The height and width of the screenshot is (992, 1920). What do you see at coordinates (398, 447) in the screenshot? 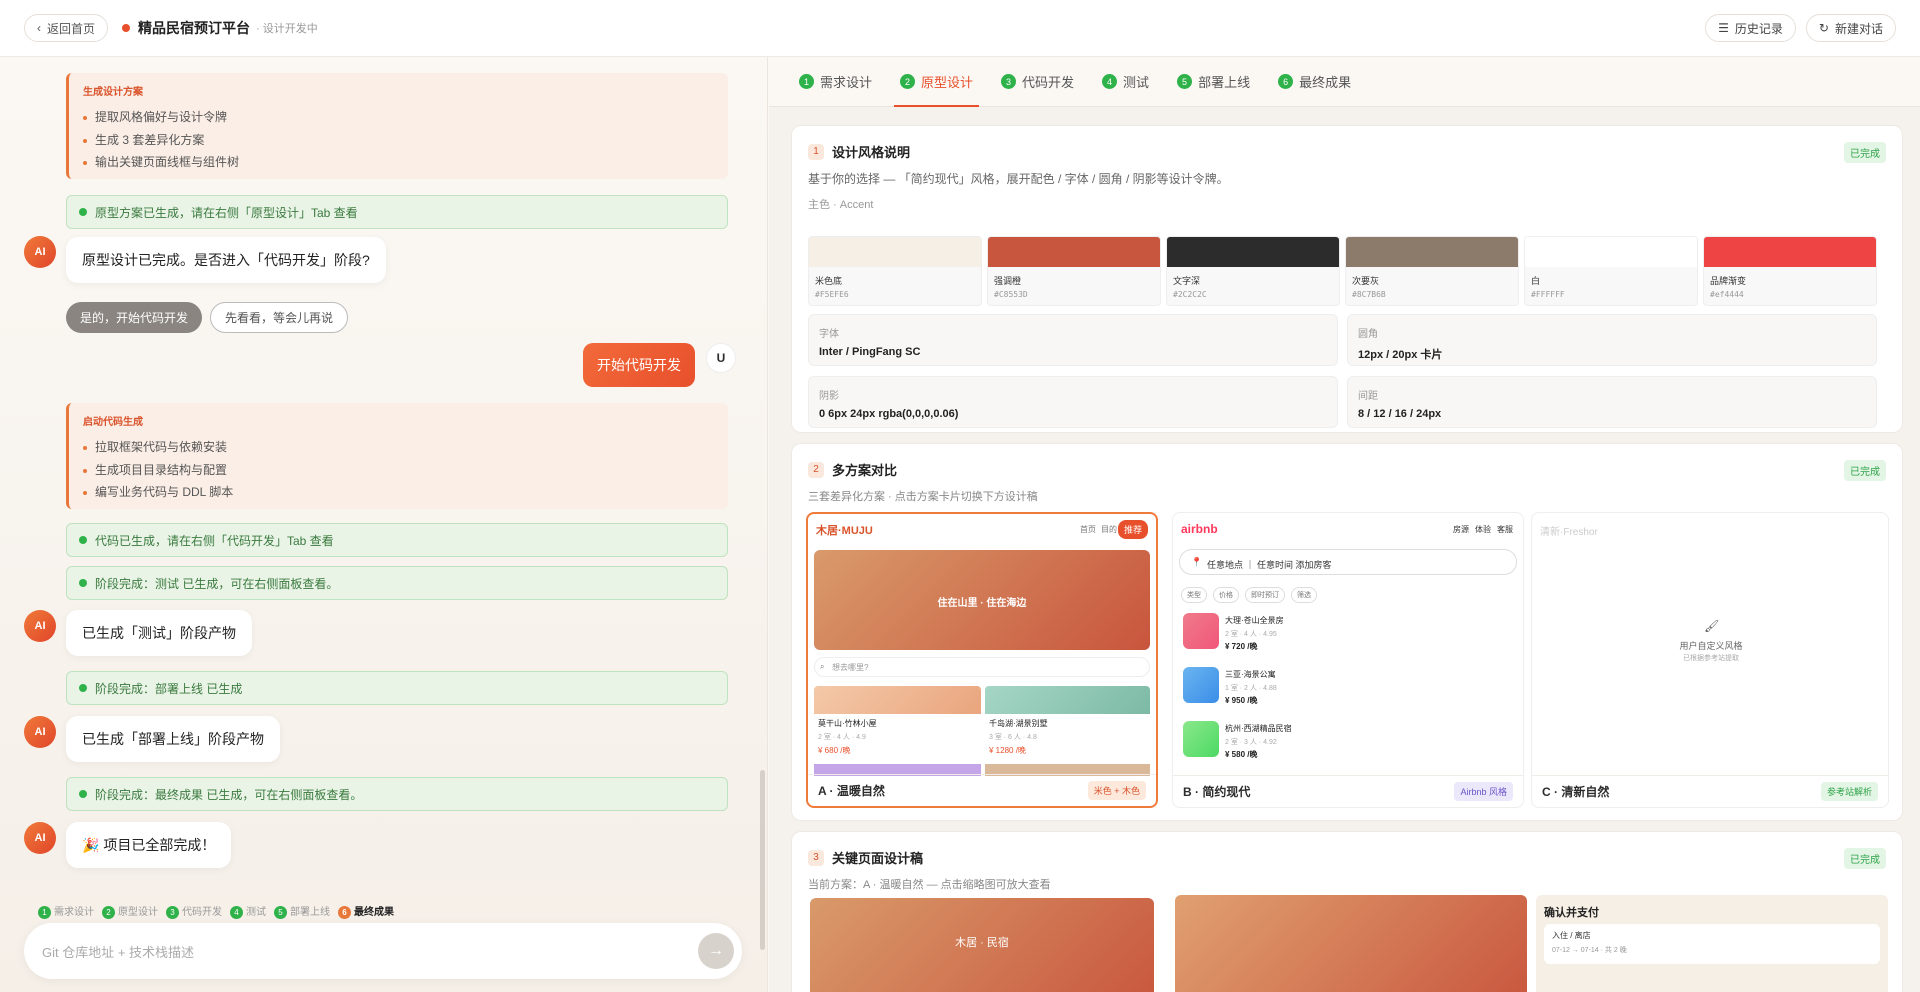
I see `task-item: 拉取框架代码与依赖安装` at bounding box center [398, 447].